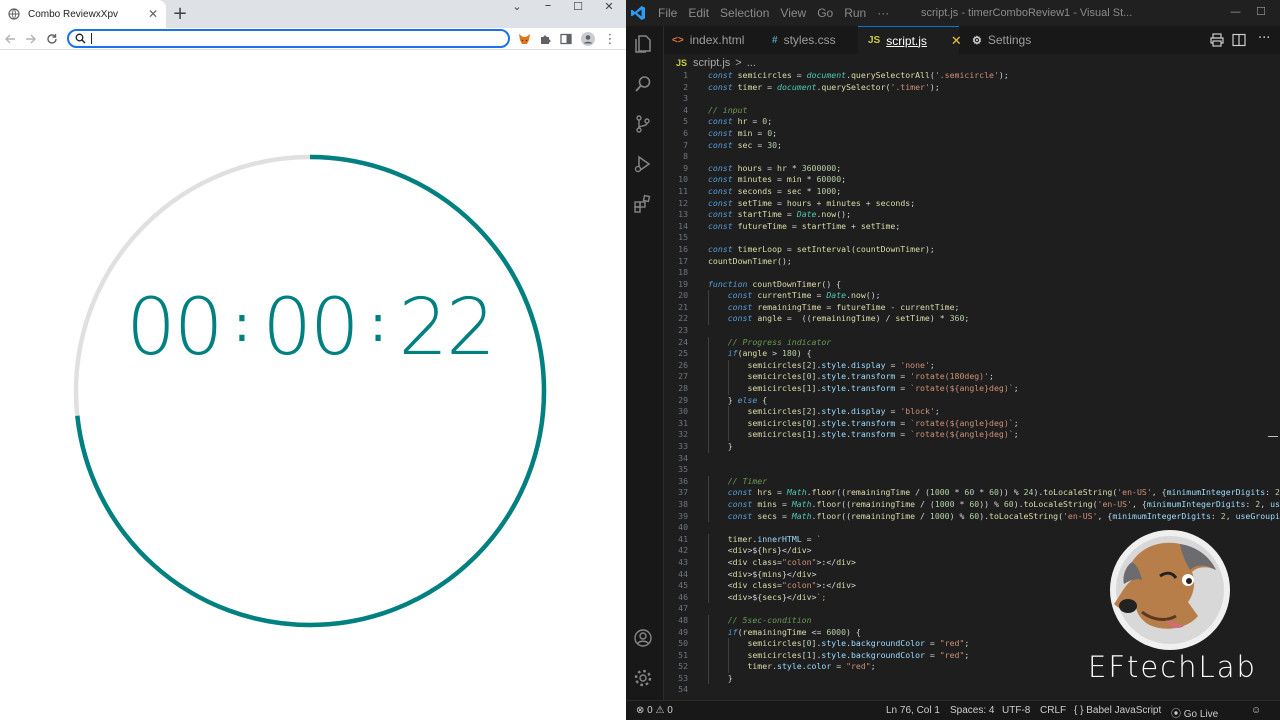  I want to click on reload-button, so click(52, 39).